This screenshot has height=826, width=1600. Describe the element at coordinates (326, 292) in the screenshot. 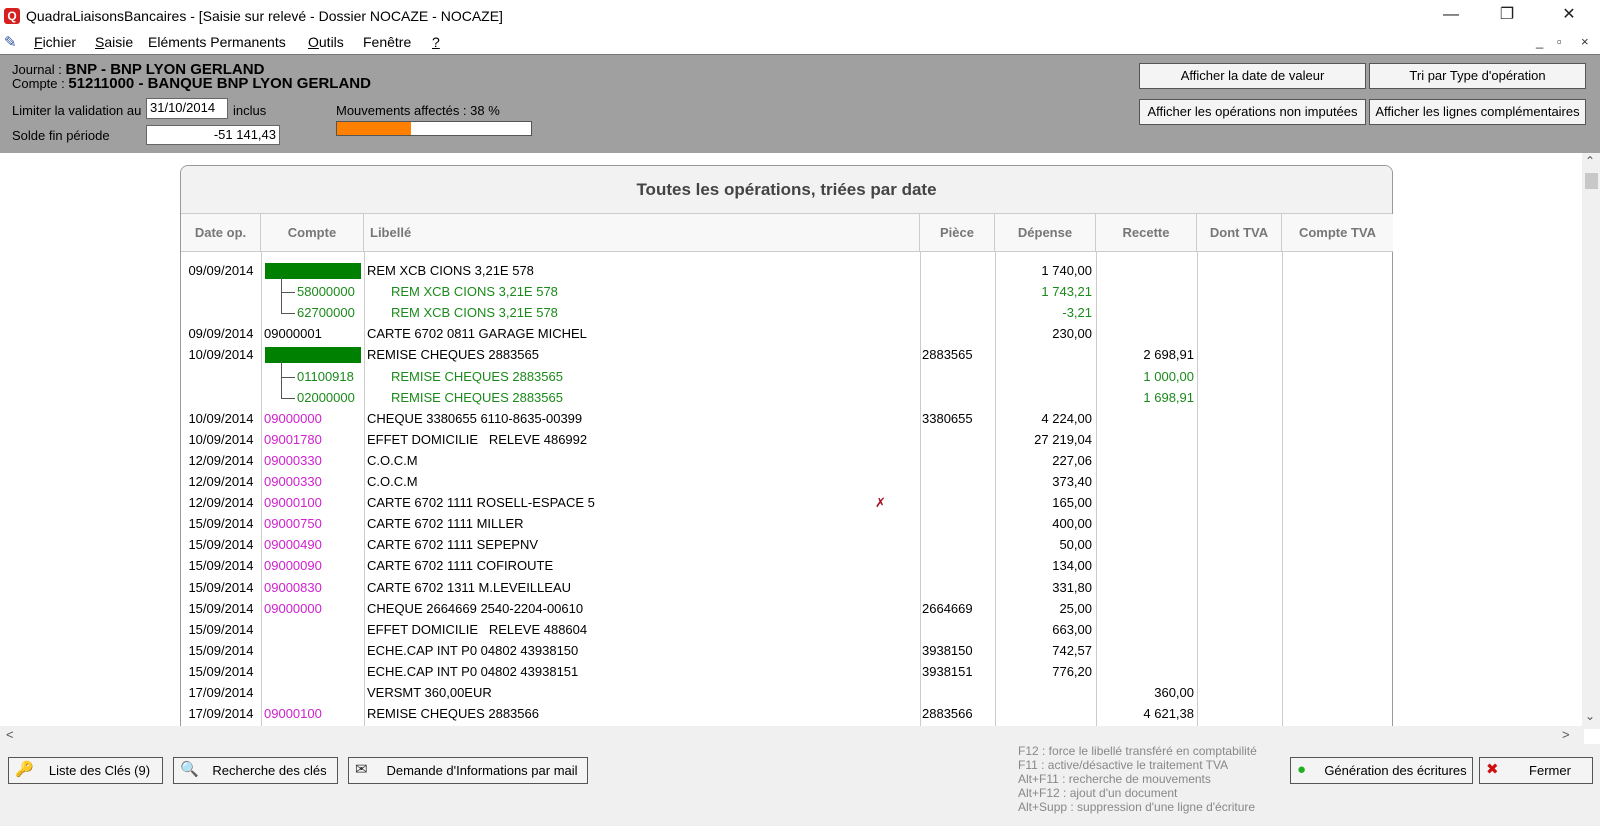

I see `row-sub-compte: 58000000` at that location.